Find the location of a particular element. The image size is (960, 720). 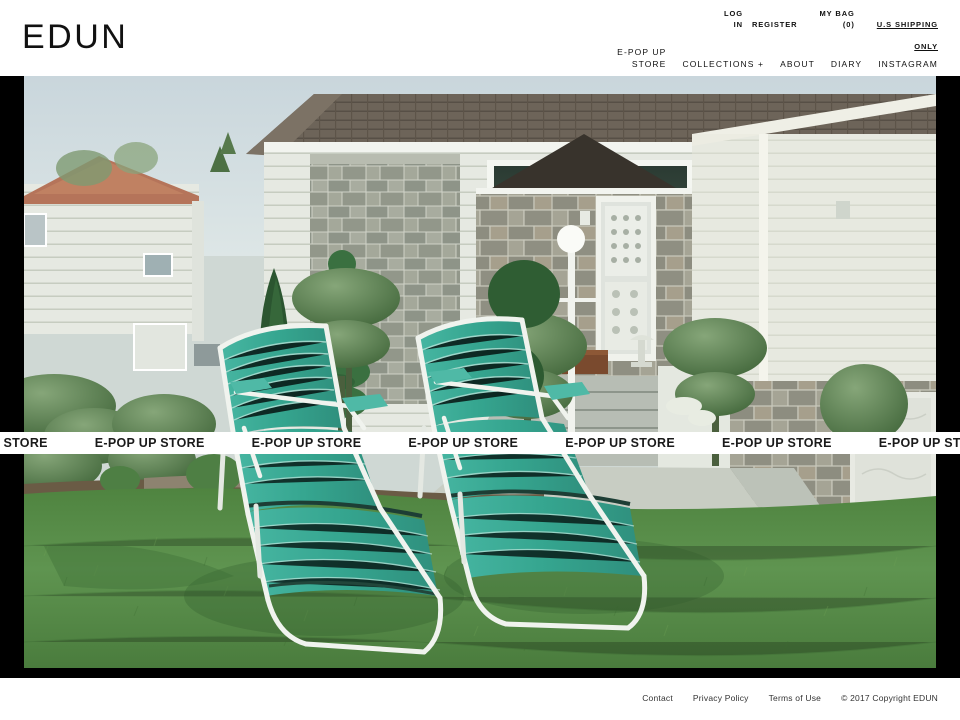

login-link: LOG IN is located at coordinates (733, 20).